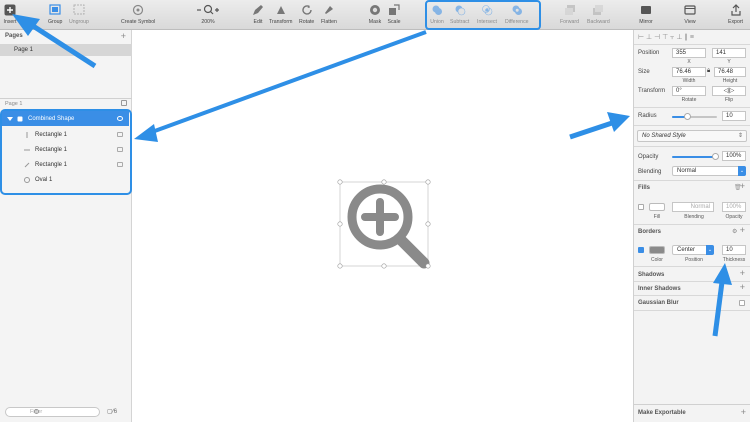  What do you see at coordinates (598, 14) in the screenshot?
I see `backward-button: Backward` at bounding box center [598, 14].